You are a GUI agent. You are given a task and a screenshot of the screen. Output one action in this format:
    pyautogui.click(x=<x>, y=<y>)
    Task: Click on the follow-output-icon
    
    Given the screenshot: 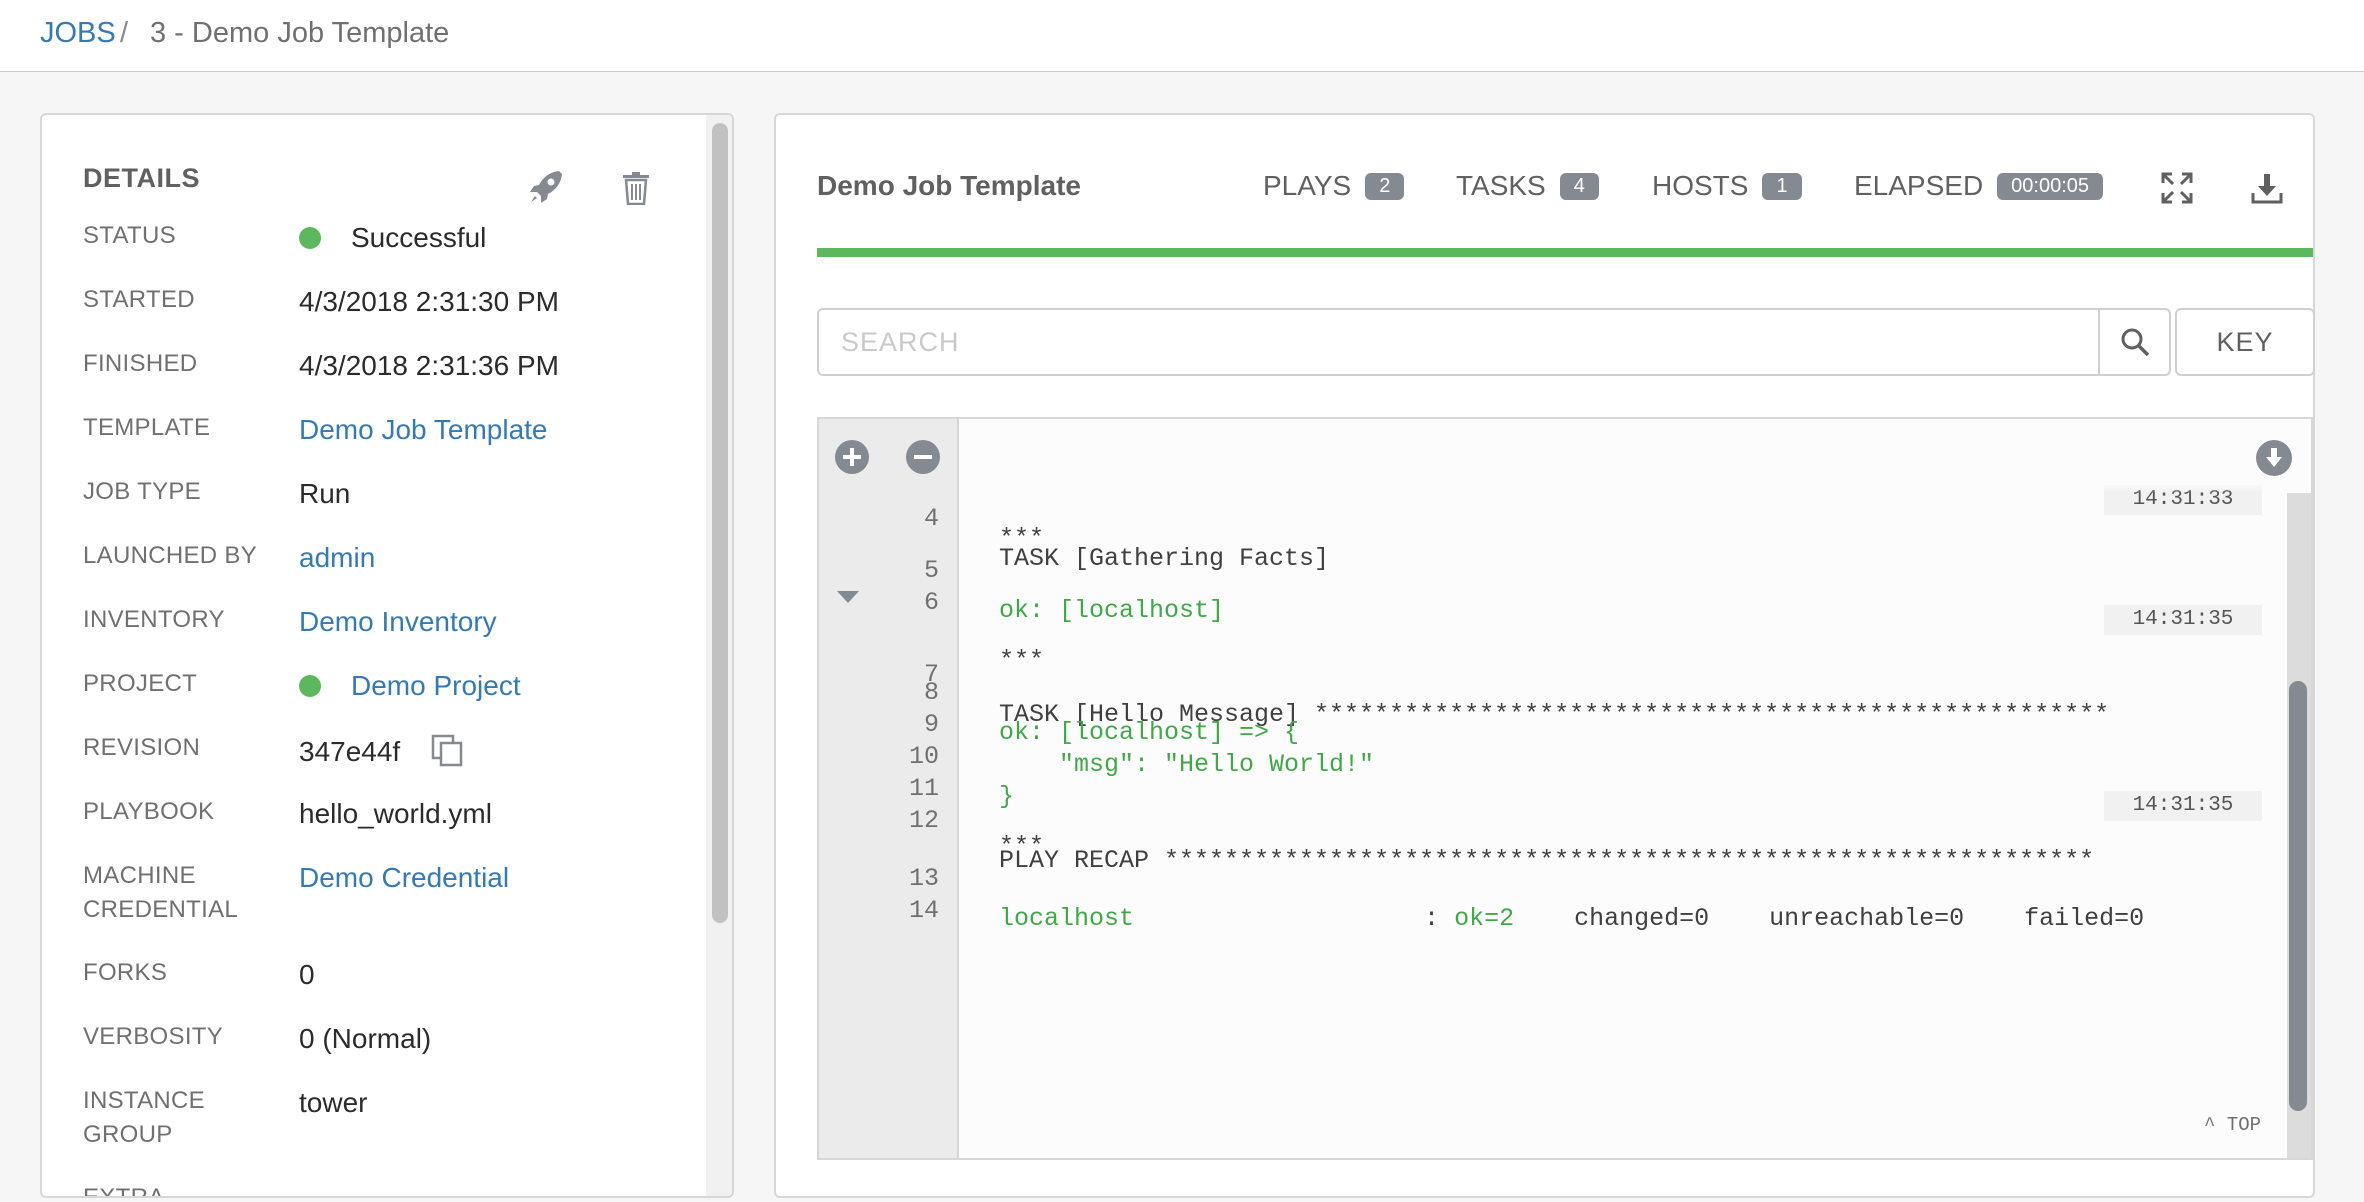 What is the action you would take?
    pyautogui.click(x=2274, y=458)
    